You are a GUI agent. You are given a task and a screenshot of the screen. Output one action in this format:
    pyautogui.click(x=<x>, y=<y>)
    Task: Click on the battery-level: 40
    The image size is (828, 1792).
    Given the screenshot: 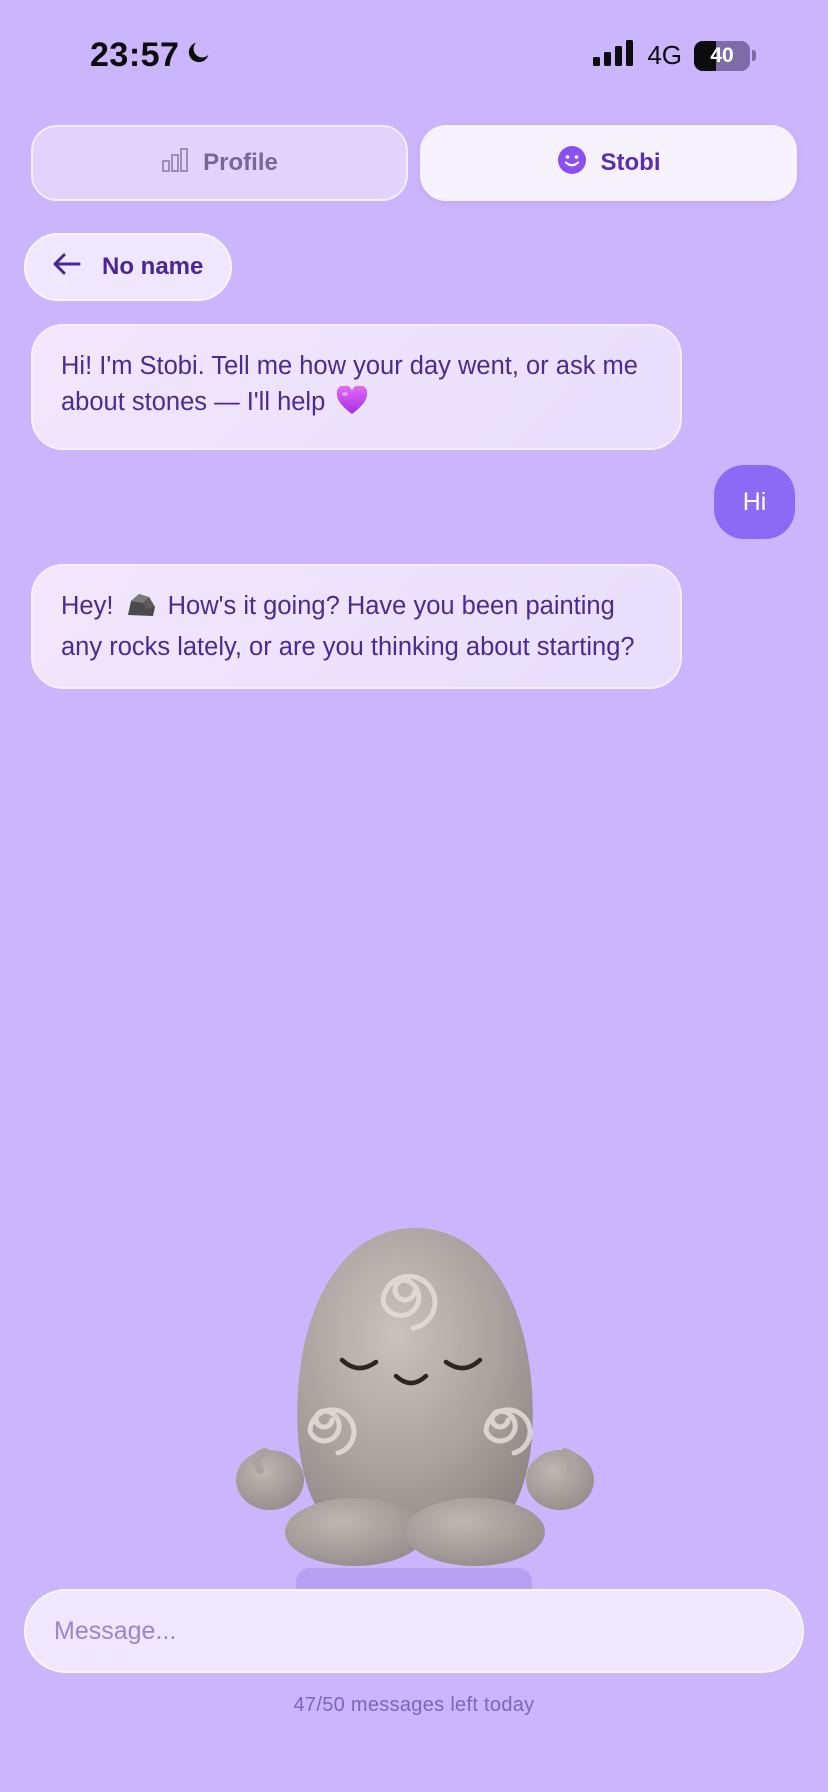 What is the action you would take?
    pyautogui.click(x=722, y=55)
    